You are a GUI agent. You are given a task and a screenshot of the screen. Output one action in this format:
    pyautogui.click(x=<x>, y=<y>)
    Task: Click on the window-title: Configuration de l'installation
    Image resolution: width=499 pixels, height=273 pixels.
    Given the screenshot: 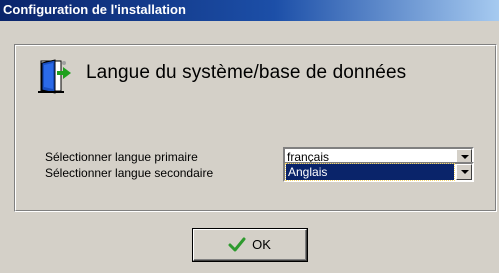 What is the action you would take?
    pyautogui.click(x=94, y=9)
    